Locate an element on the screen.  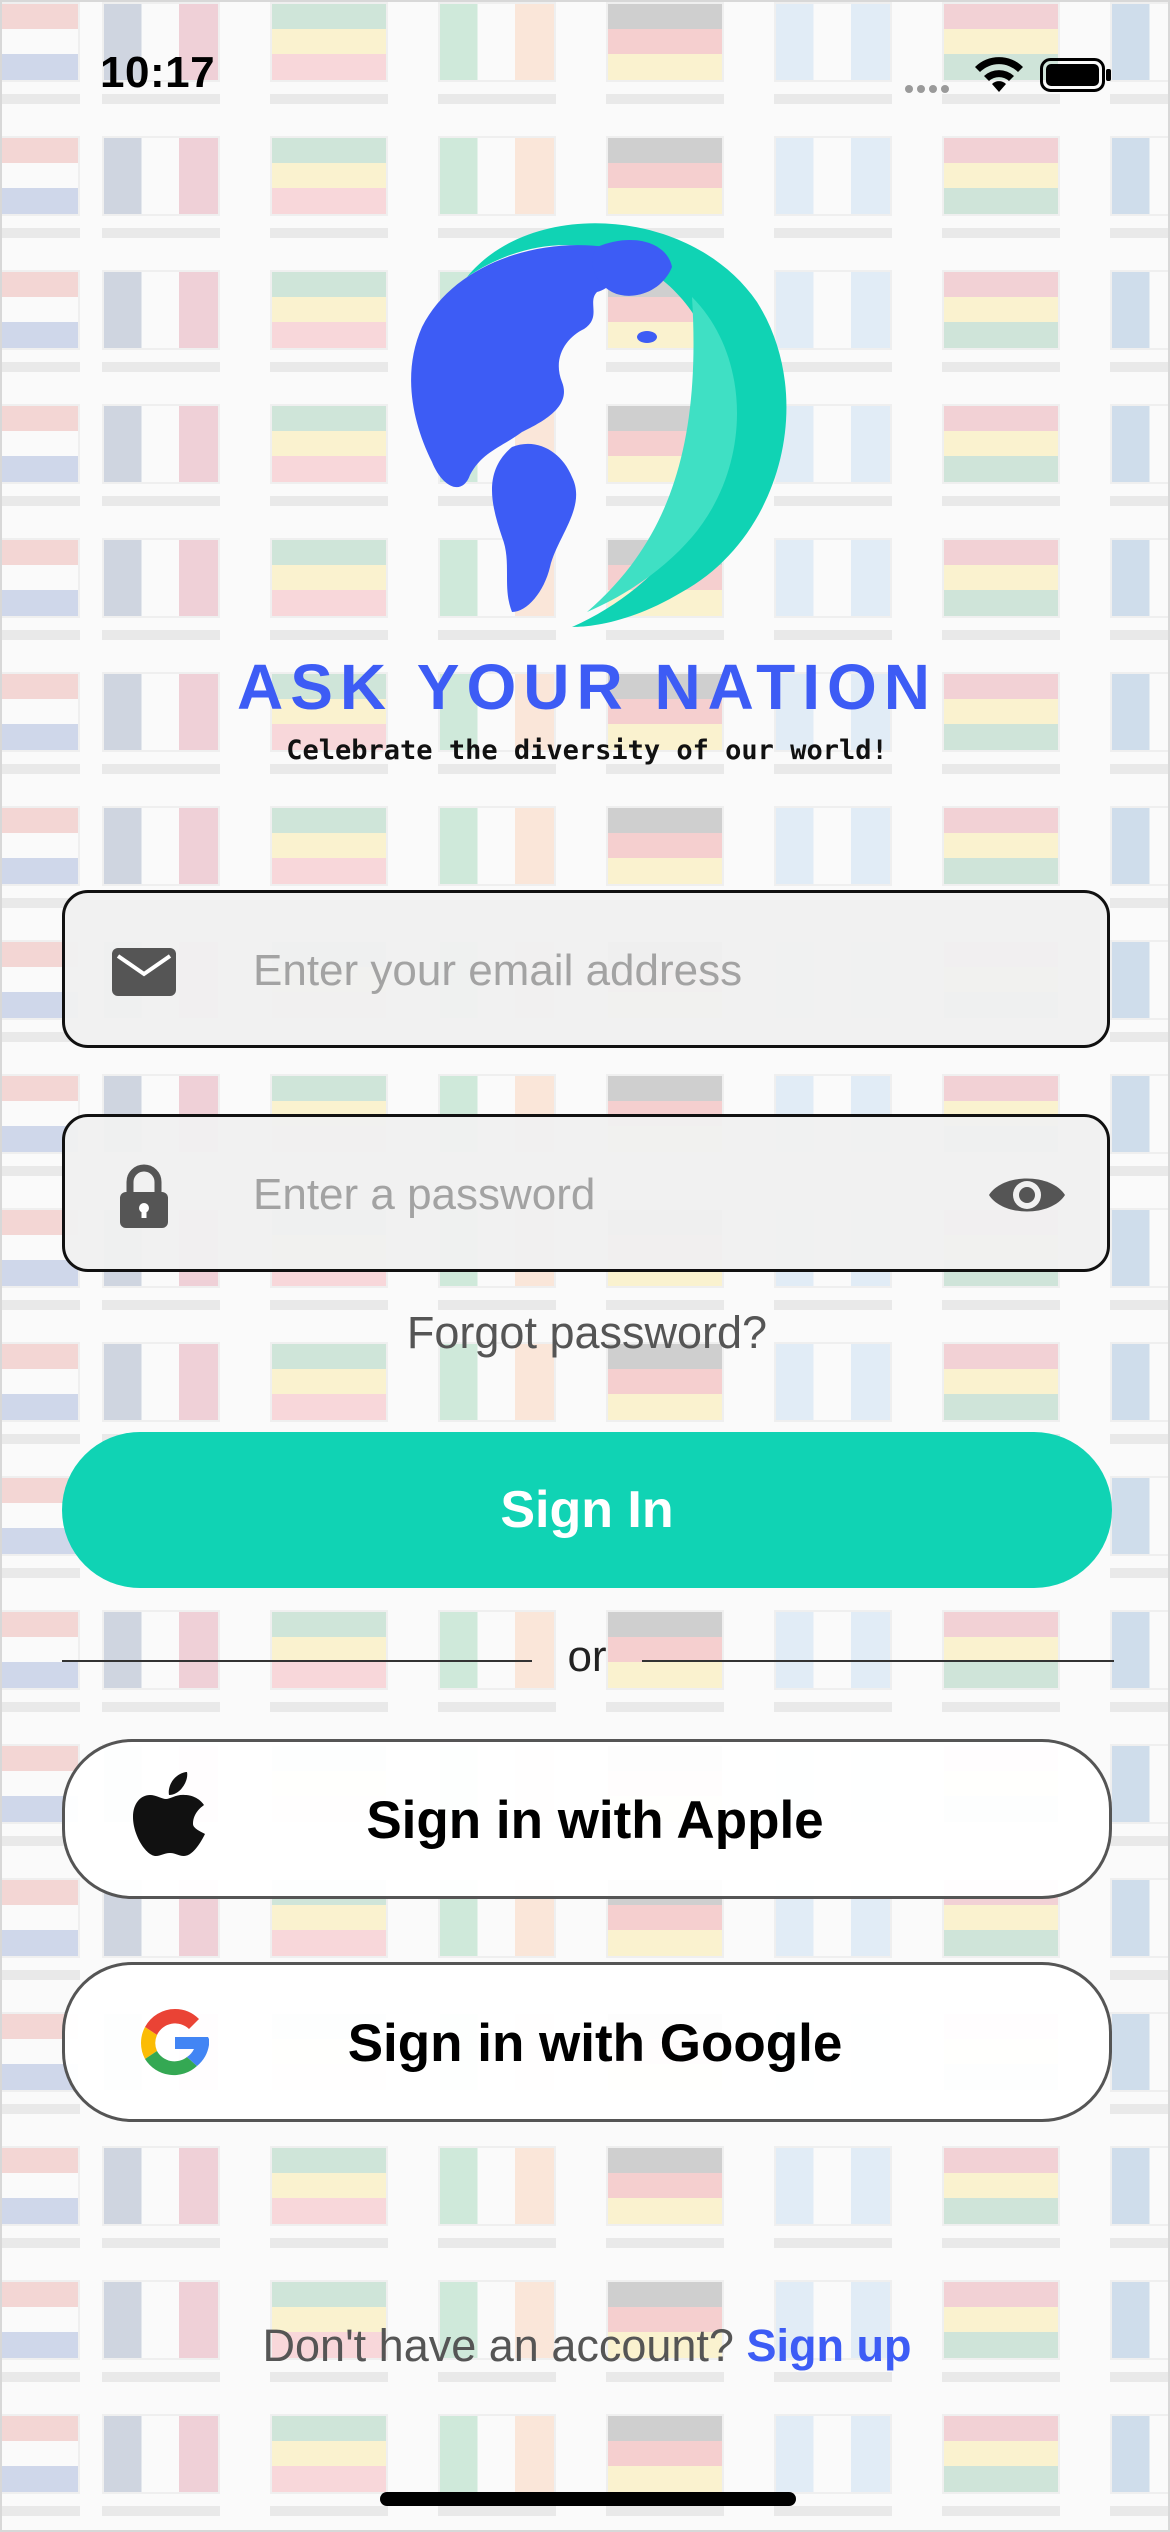
signup-prompt: Don't have an account? is located at coordinates (498, 2345).